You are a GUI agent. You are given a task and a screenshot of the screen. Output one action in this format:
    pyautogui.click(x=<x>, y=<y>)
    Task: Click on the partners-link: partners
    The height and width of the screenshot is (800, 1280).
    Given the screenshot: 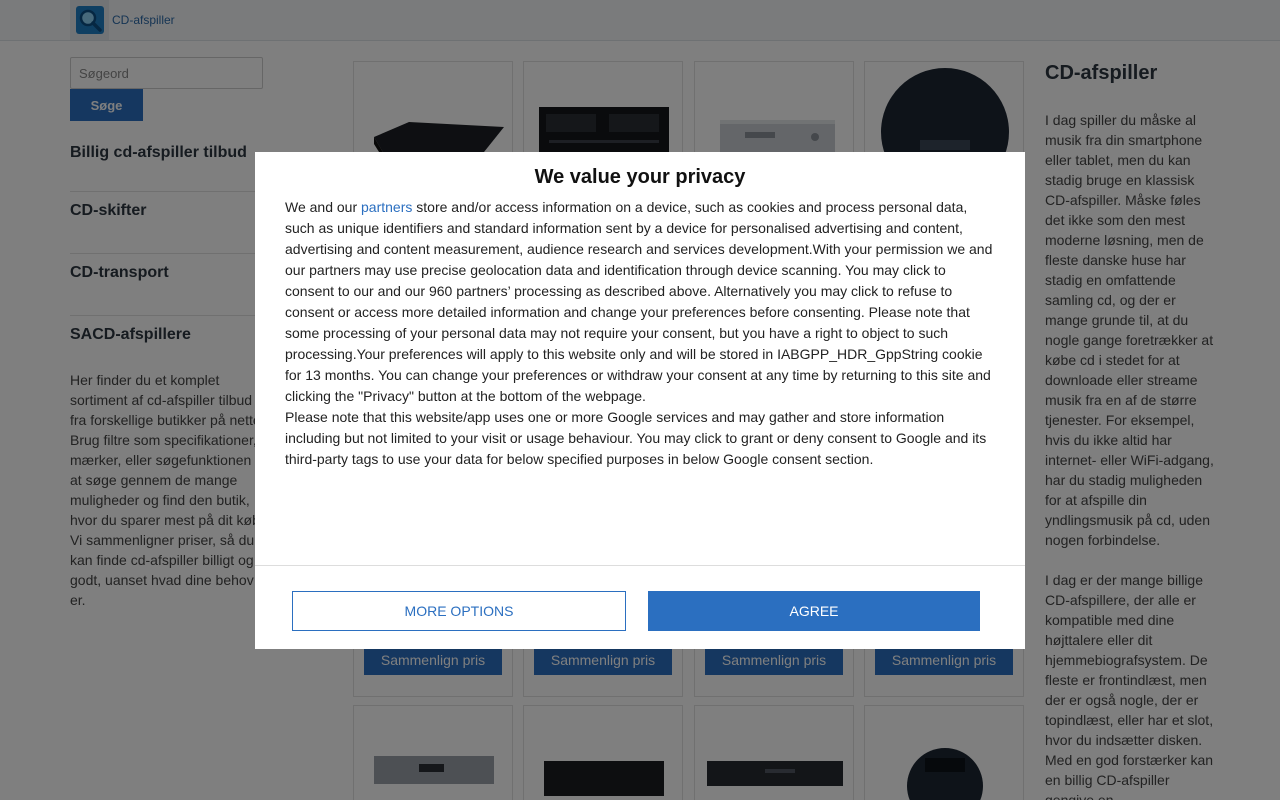 What is the action you would take?
    pyautogui.click(x=386, y=207)
    